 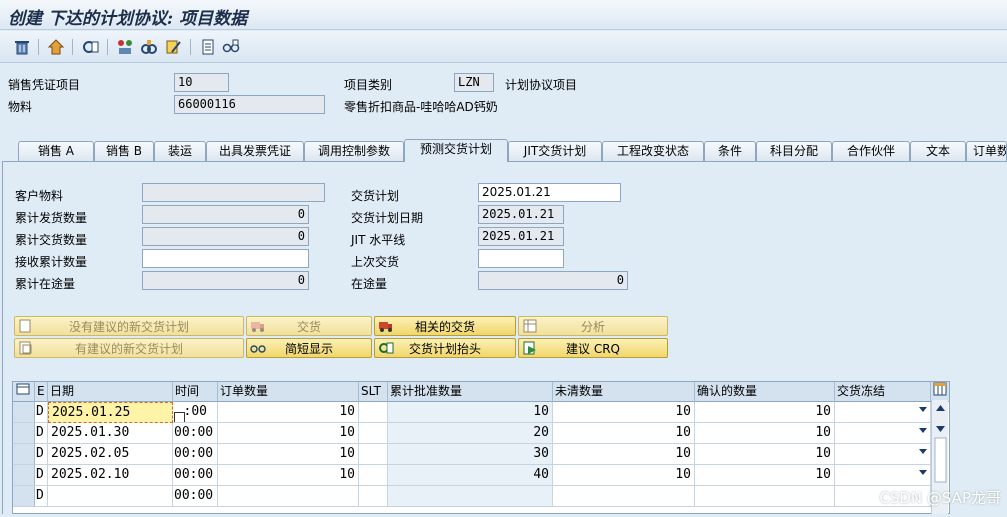 What do you see at coordinates (938, 151) in the screenshot?
I see `tab-texts: 文本` at bounding box center [938, 151].